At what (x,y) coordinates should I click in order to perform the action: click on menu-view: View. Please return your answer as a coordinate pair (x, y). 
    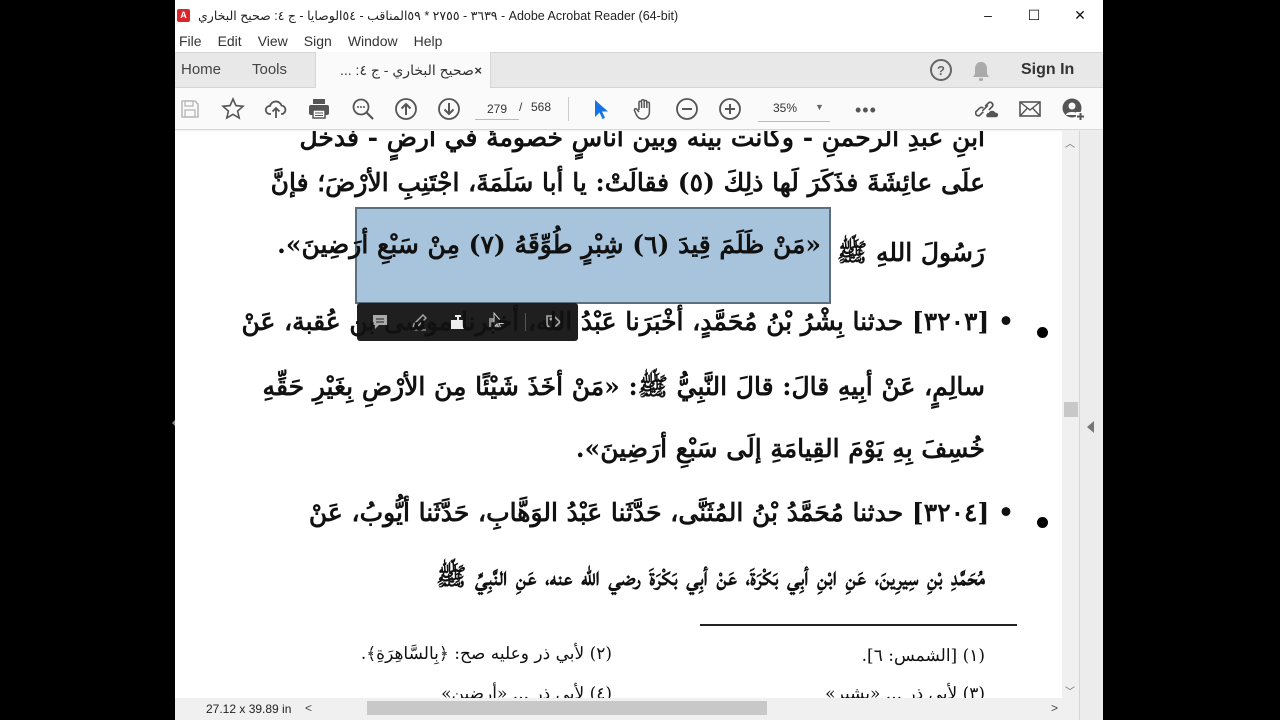
    Looking at the image, I should click on (273, 41).